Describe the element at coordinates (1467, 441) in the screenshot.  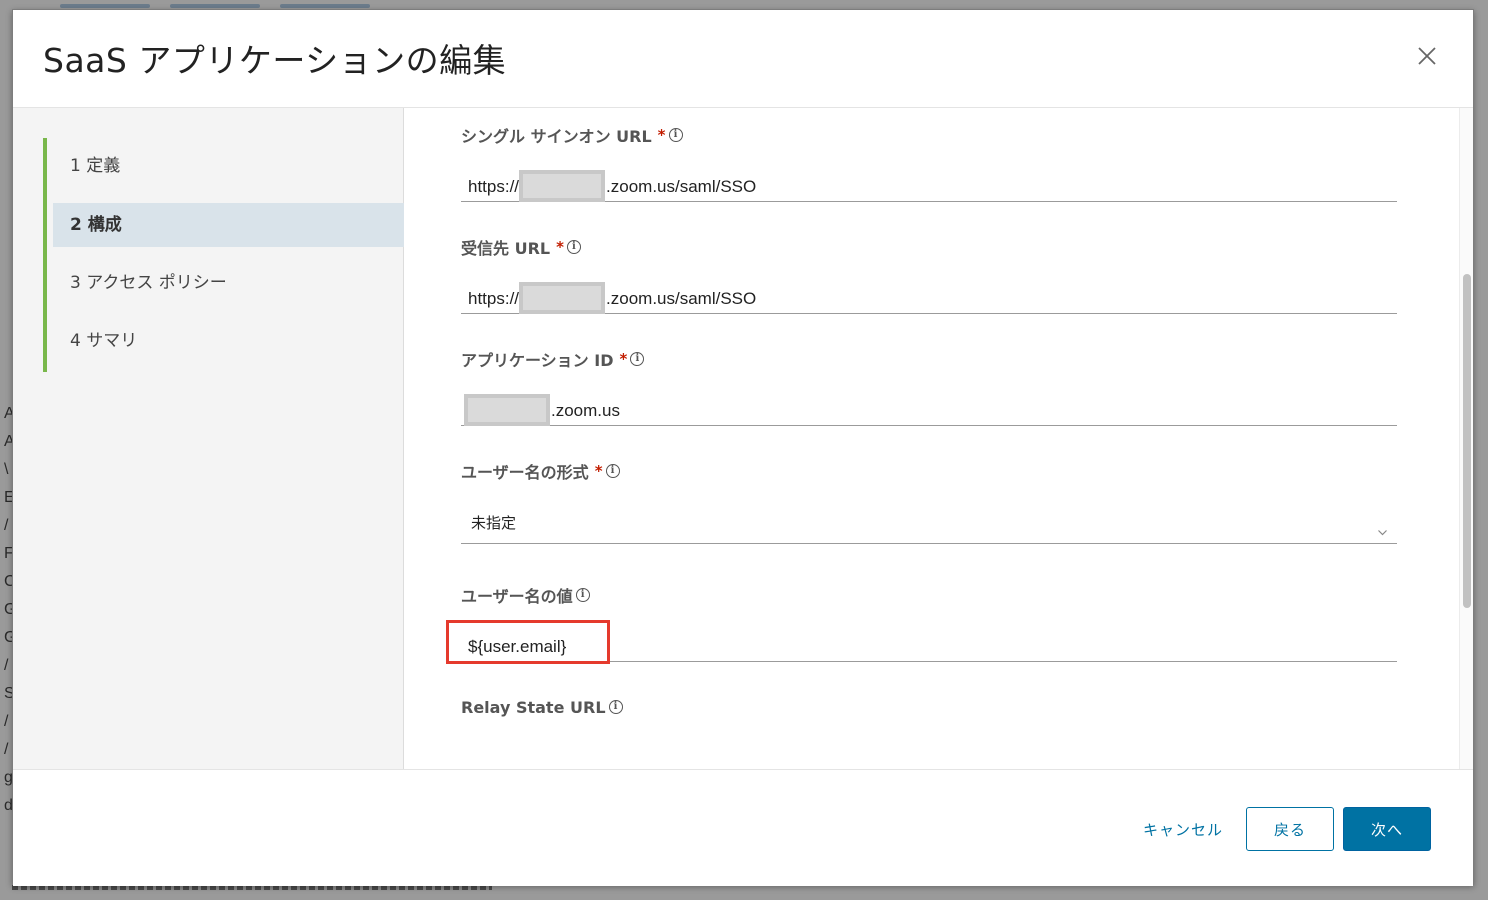
I see `scrollbar-thumb` at that location.